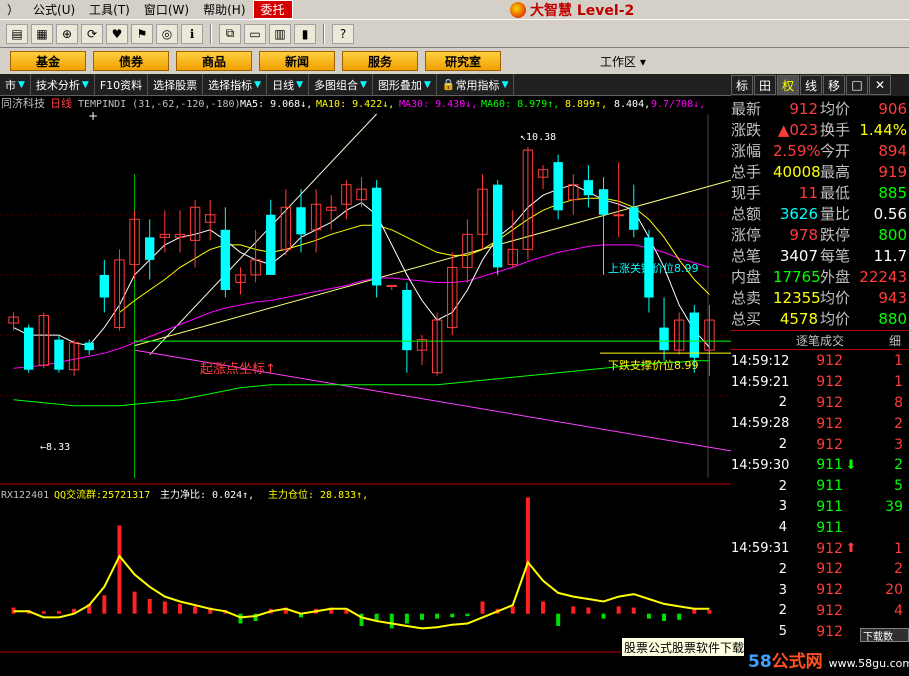  I want to click on menu-help: 帮助(H), so click(224, 9).